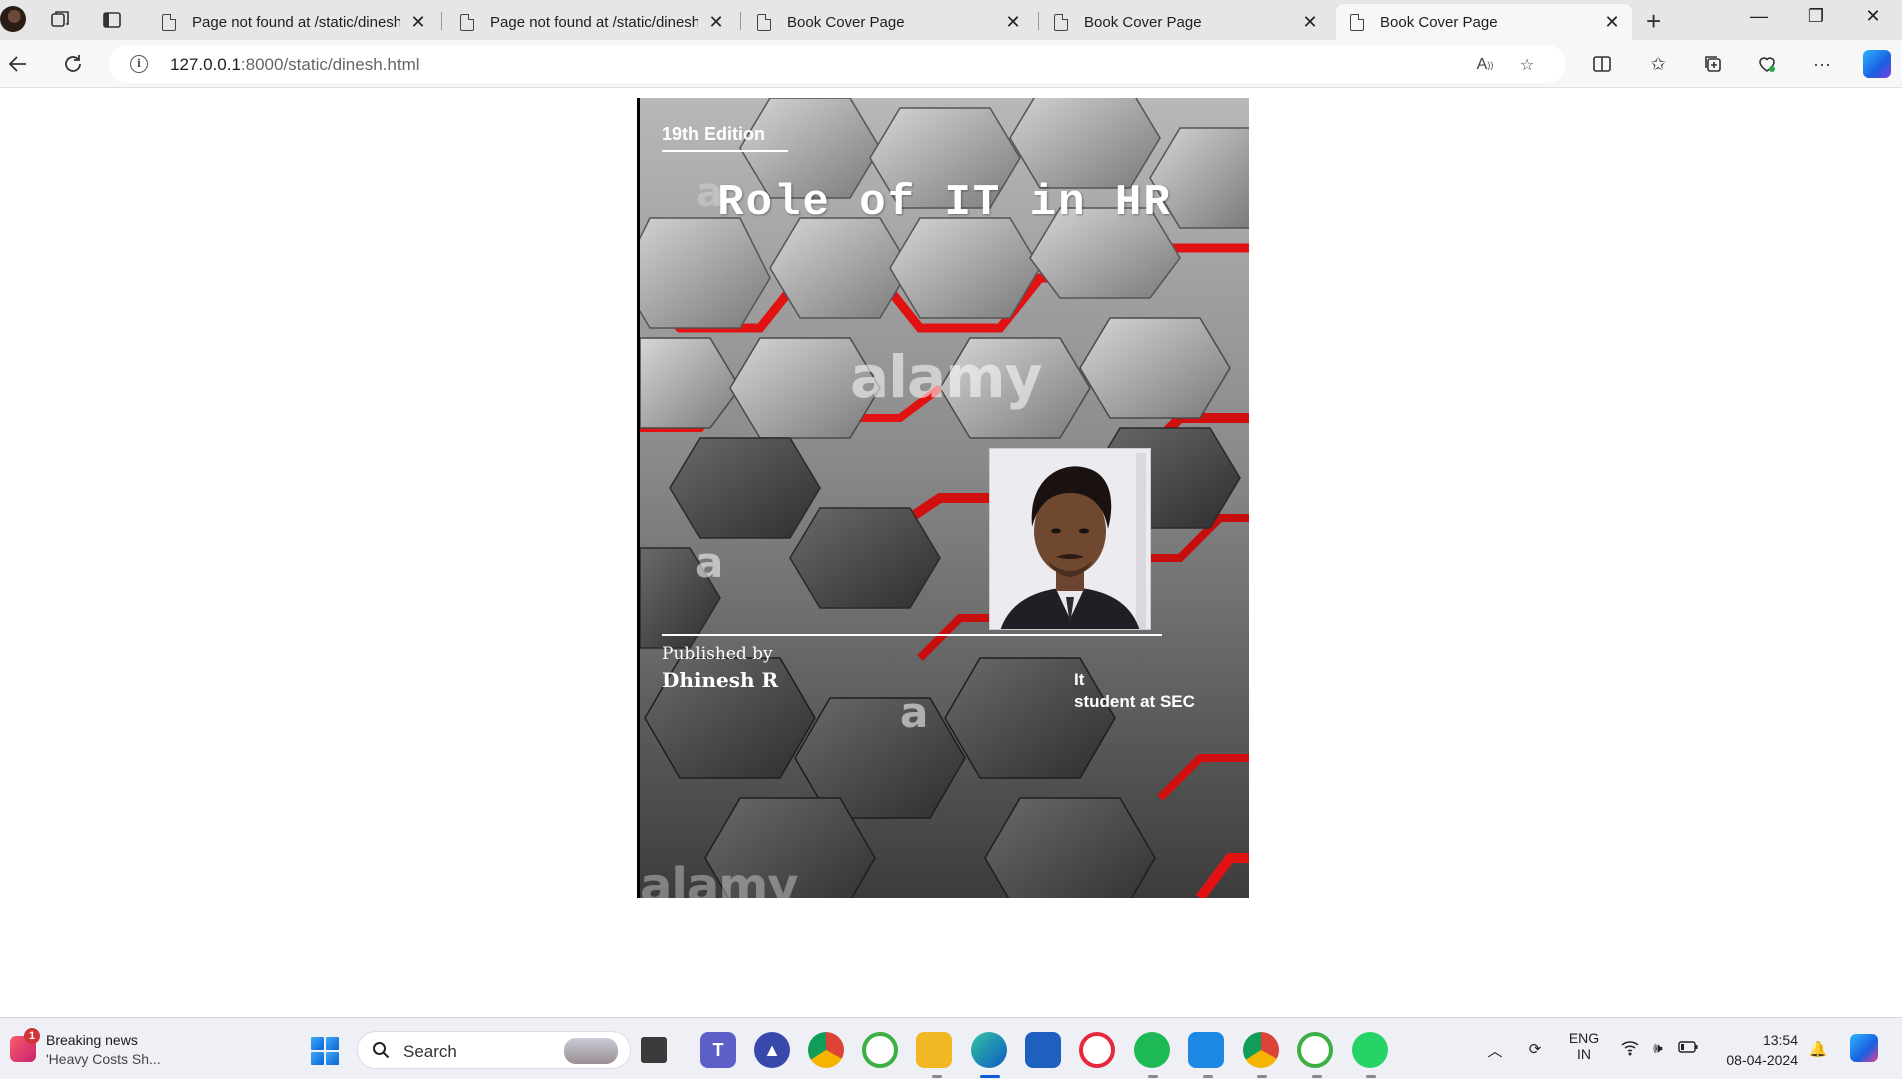 This screenshot has height=1079, width=1902. What do you see at coordinates (18, 64) in the screenshot?
I see `back-button` at bounding box center [18, 64].